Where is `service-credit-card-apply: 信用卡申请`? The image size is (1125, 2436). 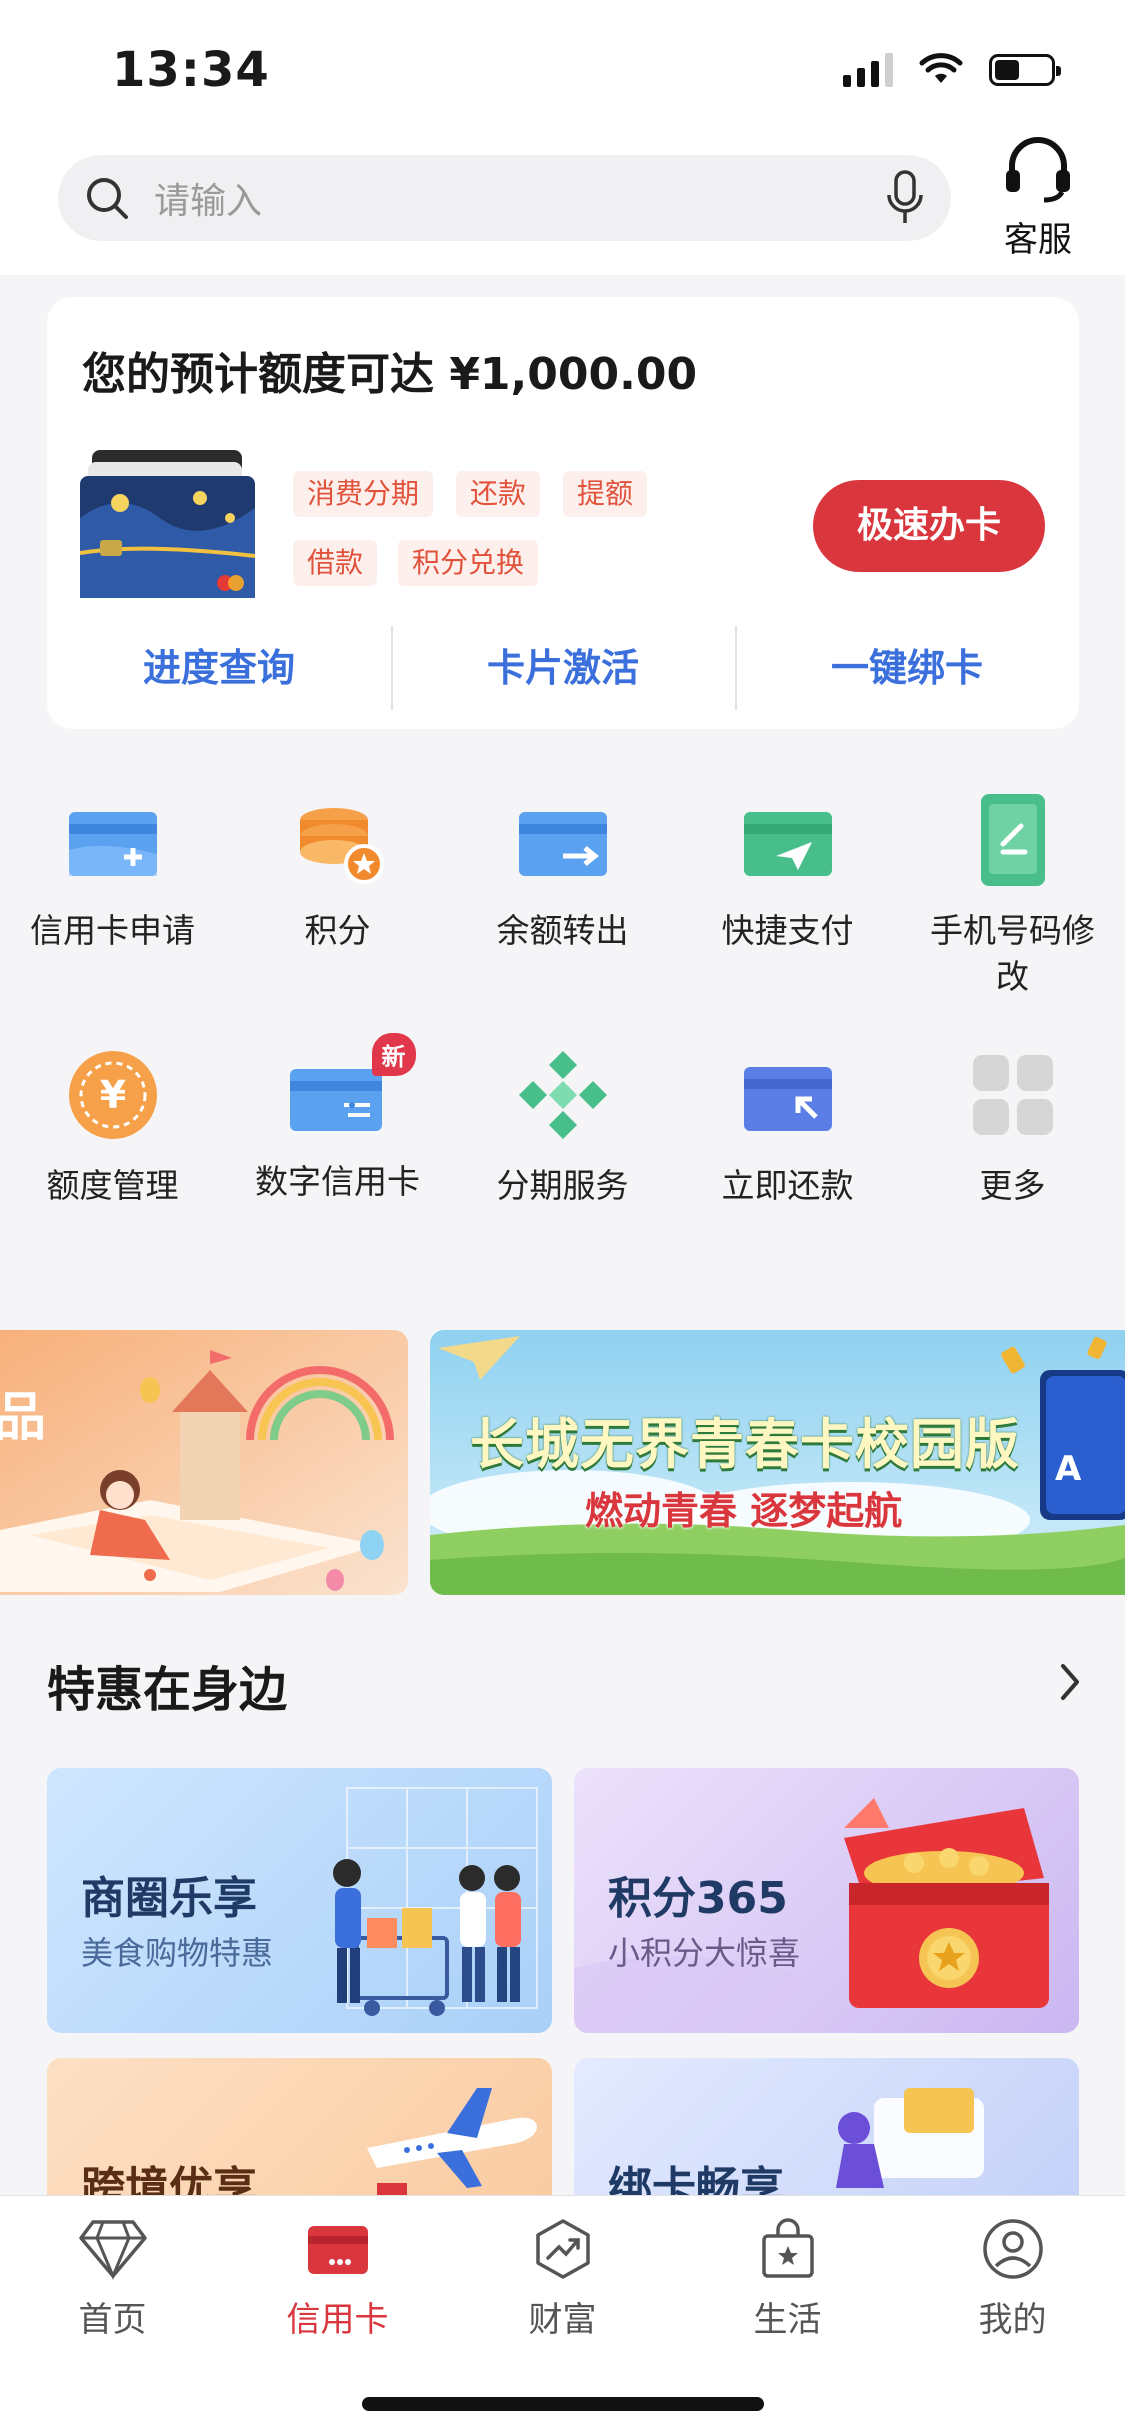 service-credit-card-apply: 信用卡申请 is located at coordinates (112, 872).